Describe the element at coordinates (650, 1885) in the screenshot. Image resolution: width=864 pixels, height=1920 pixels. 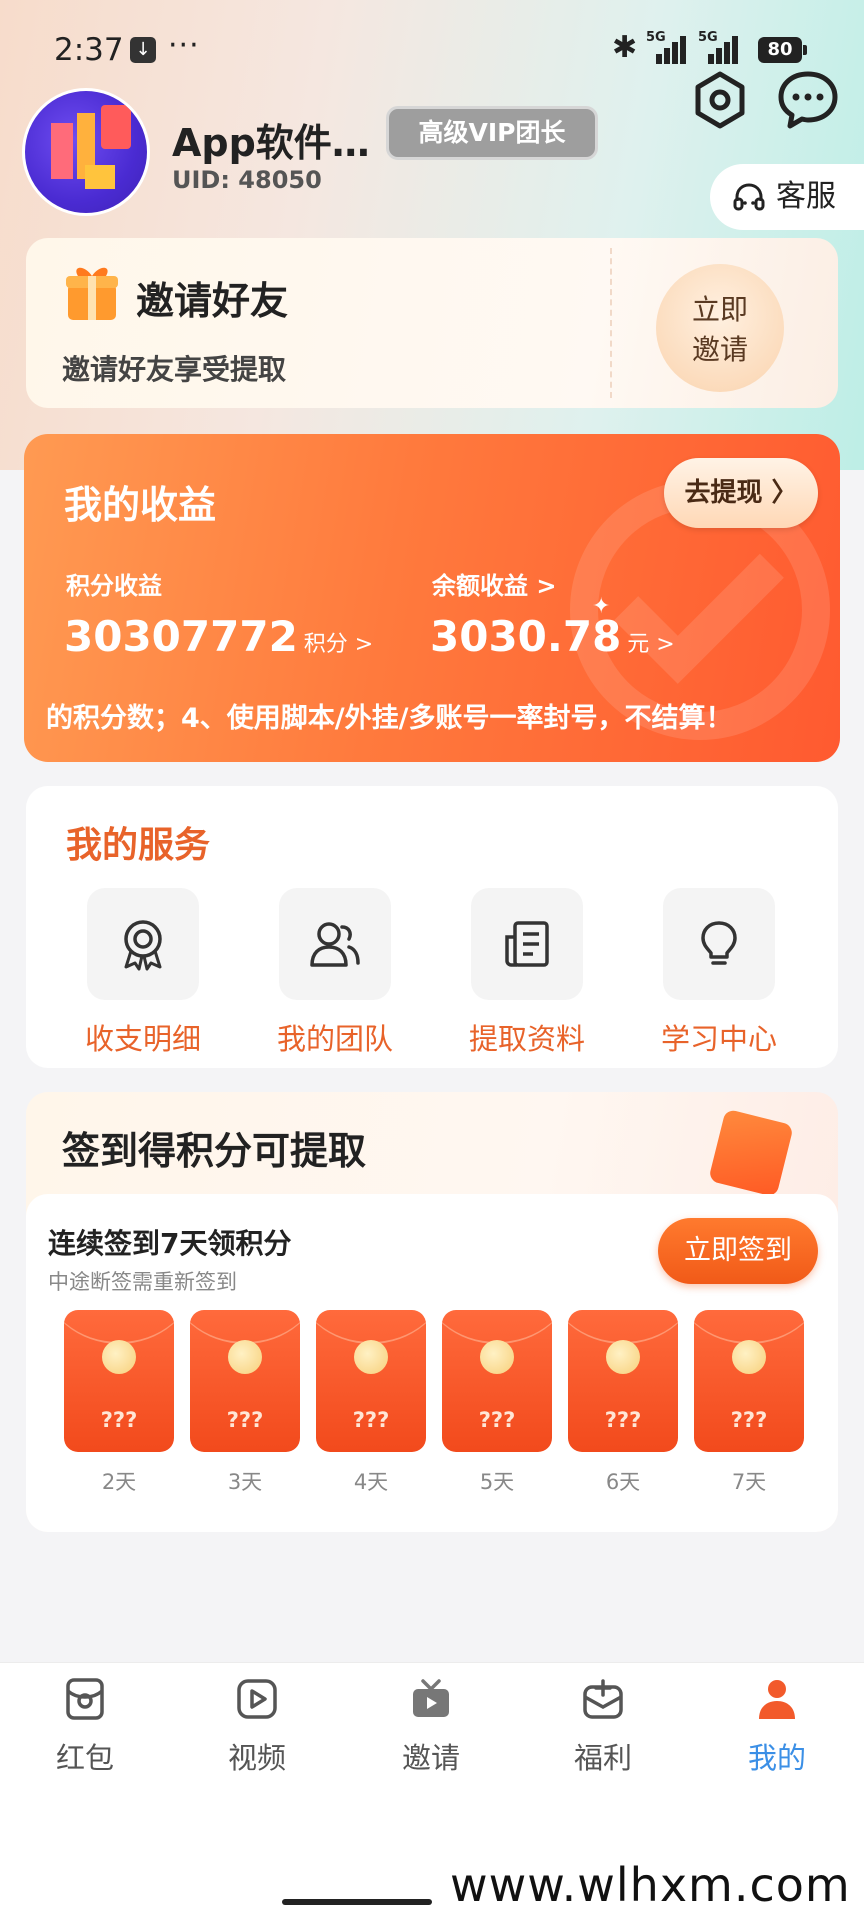
I see `watermark: www.wlhxm.com` at that location.